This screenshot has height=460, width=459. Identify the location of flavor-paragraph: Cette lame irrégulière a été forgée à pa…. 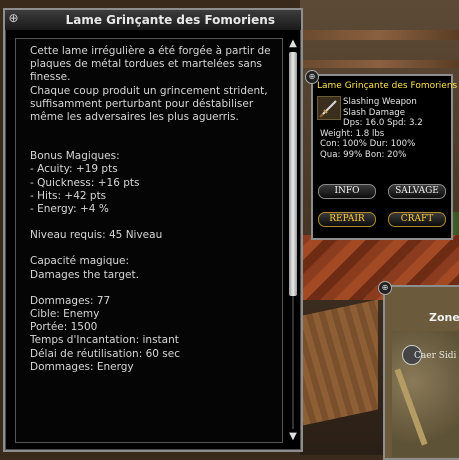
(150, 64).